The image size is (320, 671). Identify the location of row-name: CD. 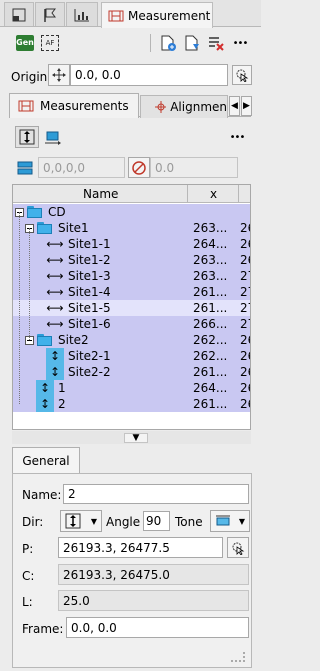
(57, 212).